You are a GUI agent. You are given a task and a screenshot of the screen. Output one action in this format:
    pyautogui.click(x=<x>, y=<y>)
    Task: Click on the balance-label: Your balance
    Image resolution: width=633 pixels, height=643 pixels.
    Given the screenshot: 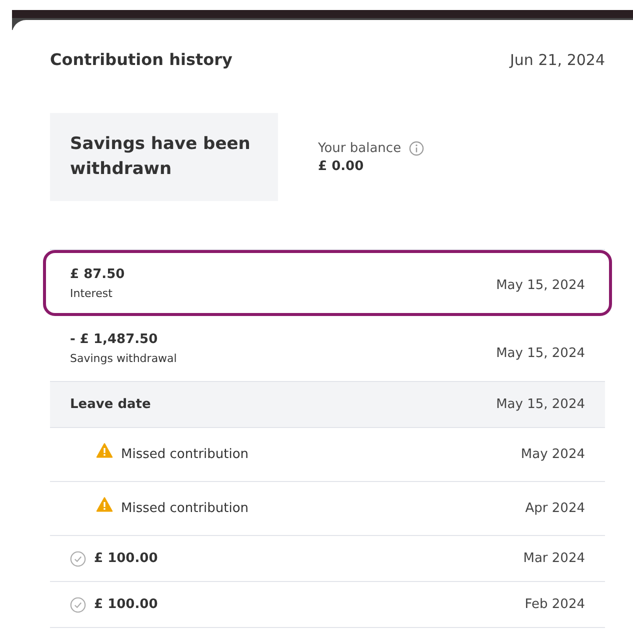 What is the action you would take?
    pyautogui.click(x=360, y=148)
    